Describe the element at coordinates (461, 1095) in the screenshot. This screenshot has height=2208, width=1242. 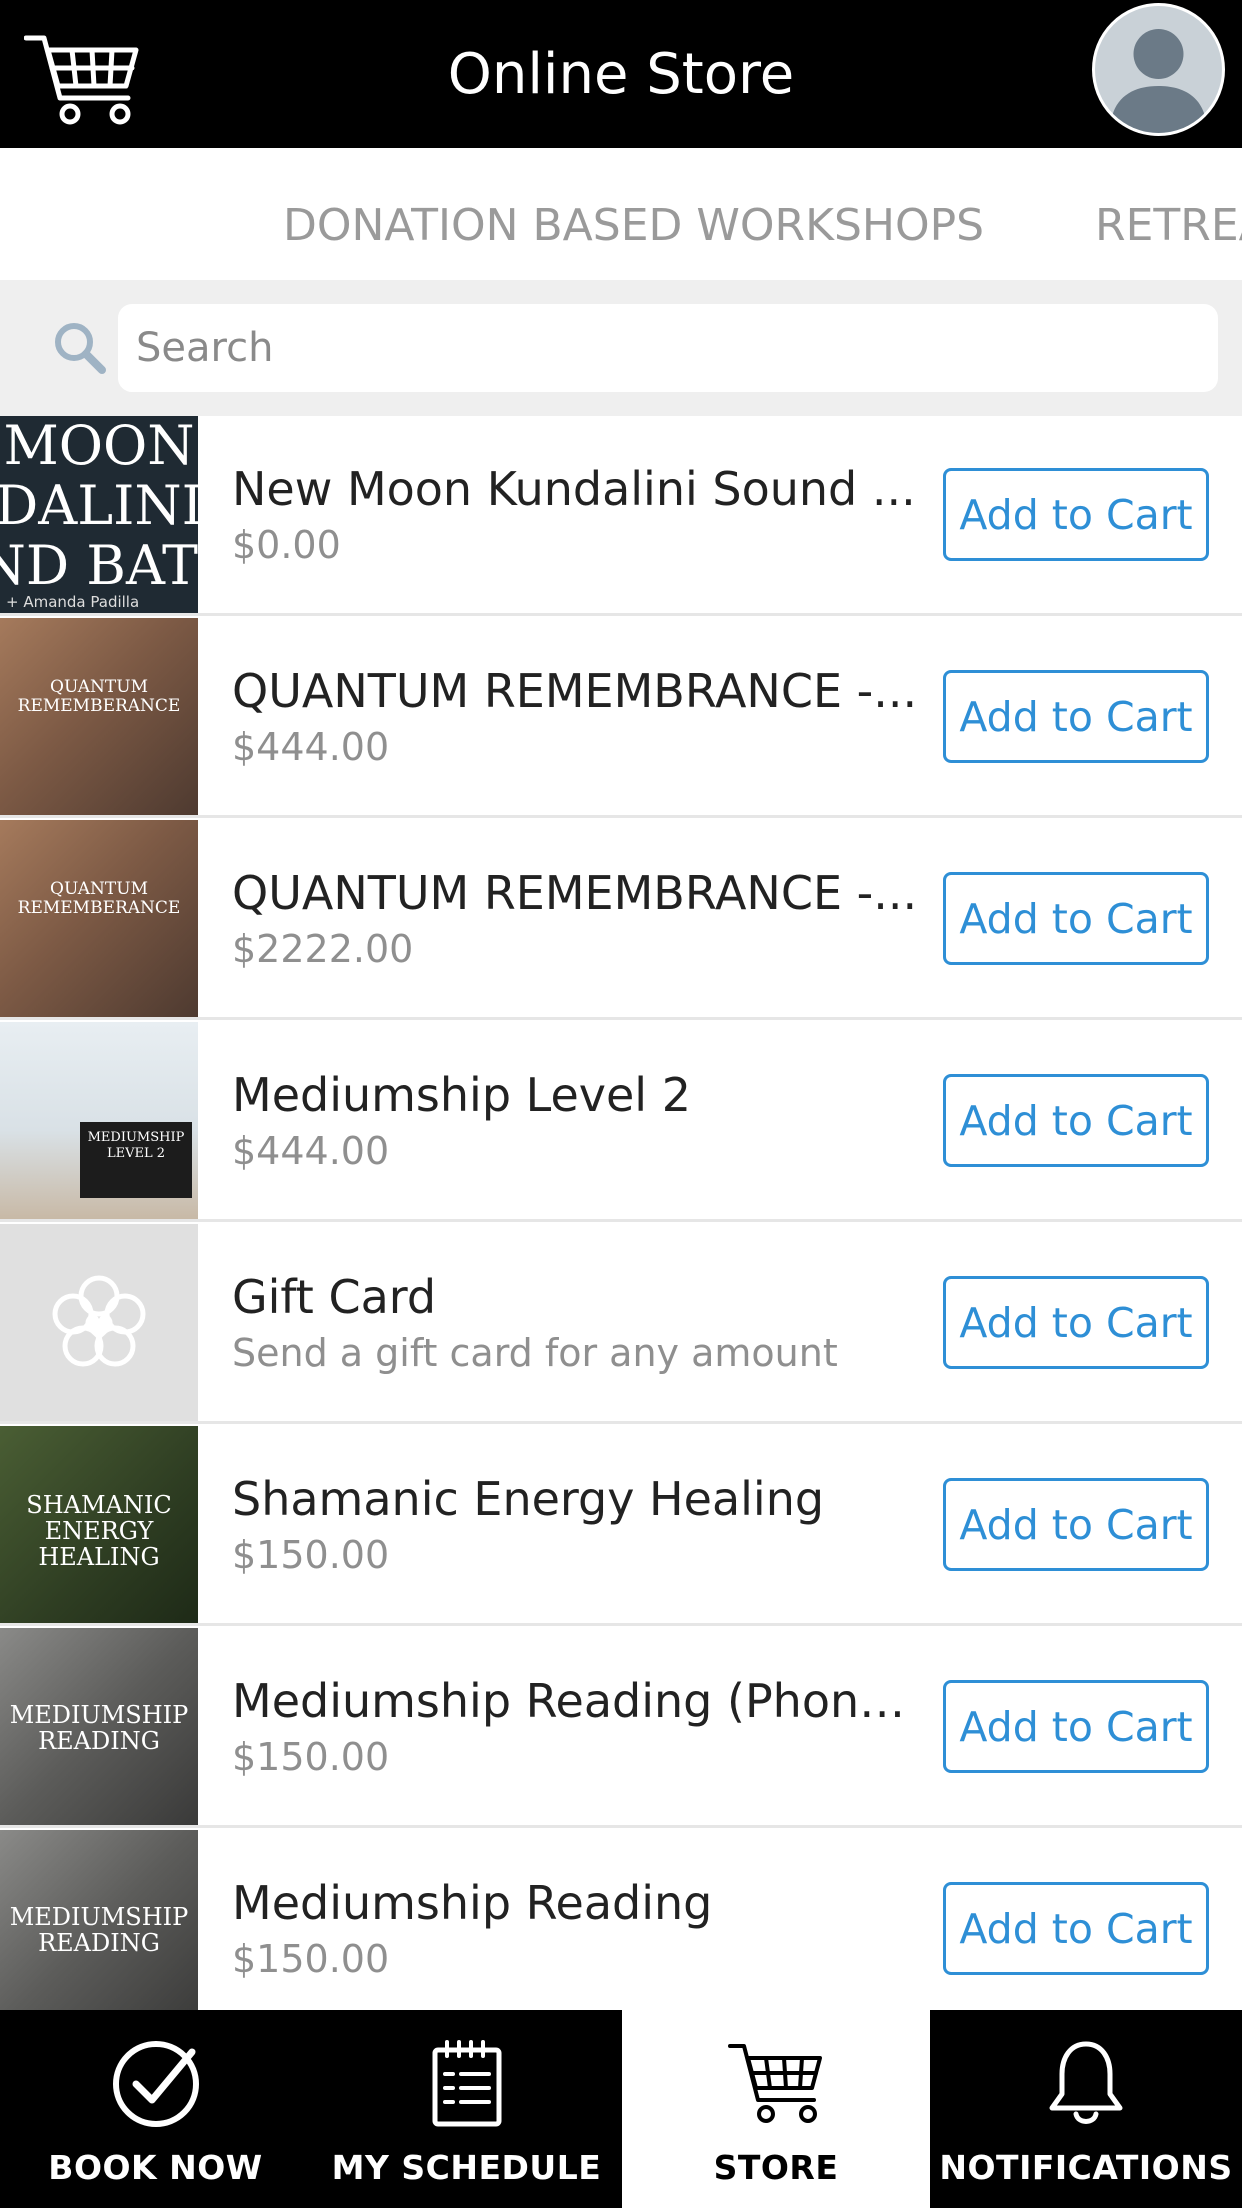
I see `product-name: Mediumship Level 2` at that location.